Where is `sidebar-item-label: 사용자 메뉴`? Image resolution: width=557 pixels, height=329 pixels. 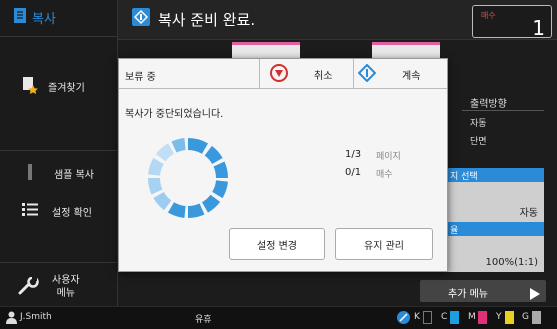
sidebar-item-label: 사용자 메뉴 is located at coordinates (66, 287).